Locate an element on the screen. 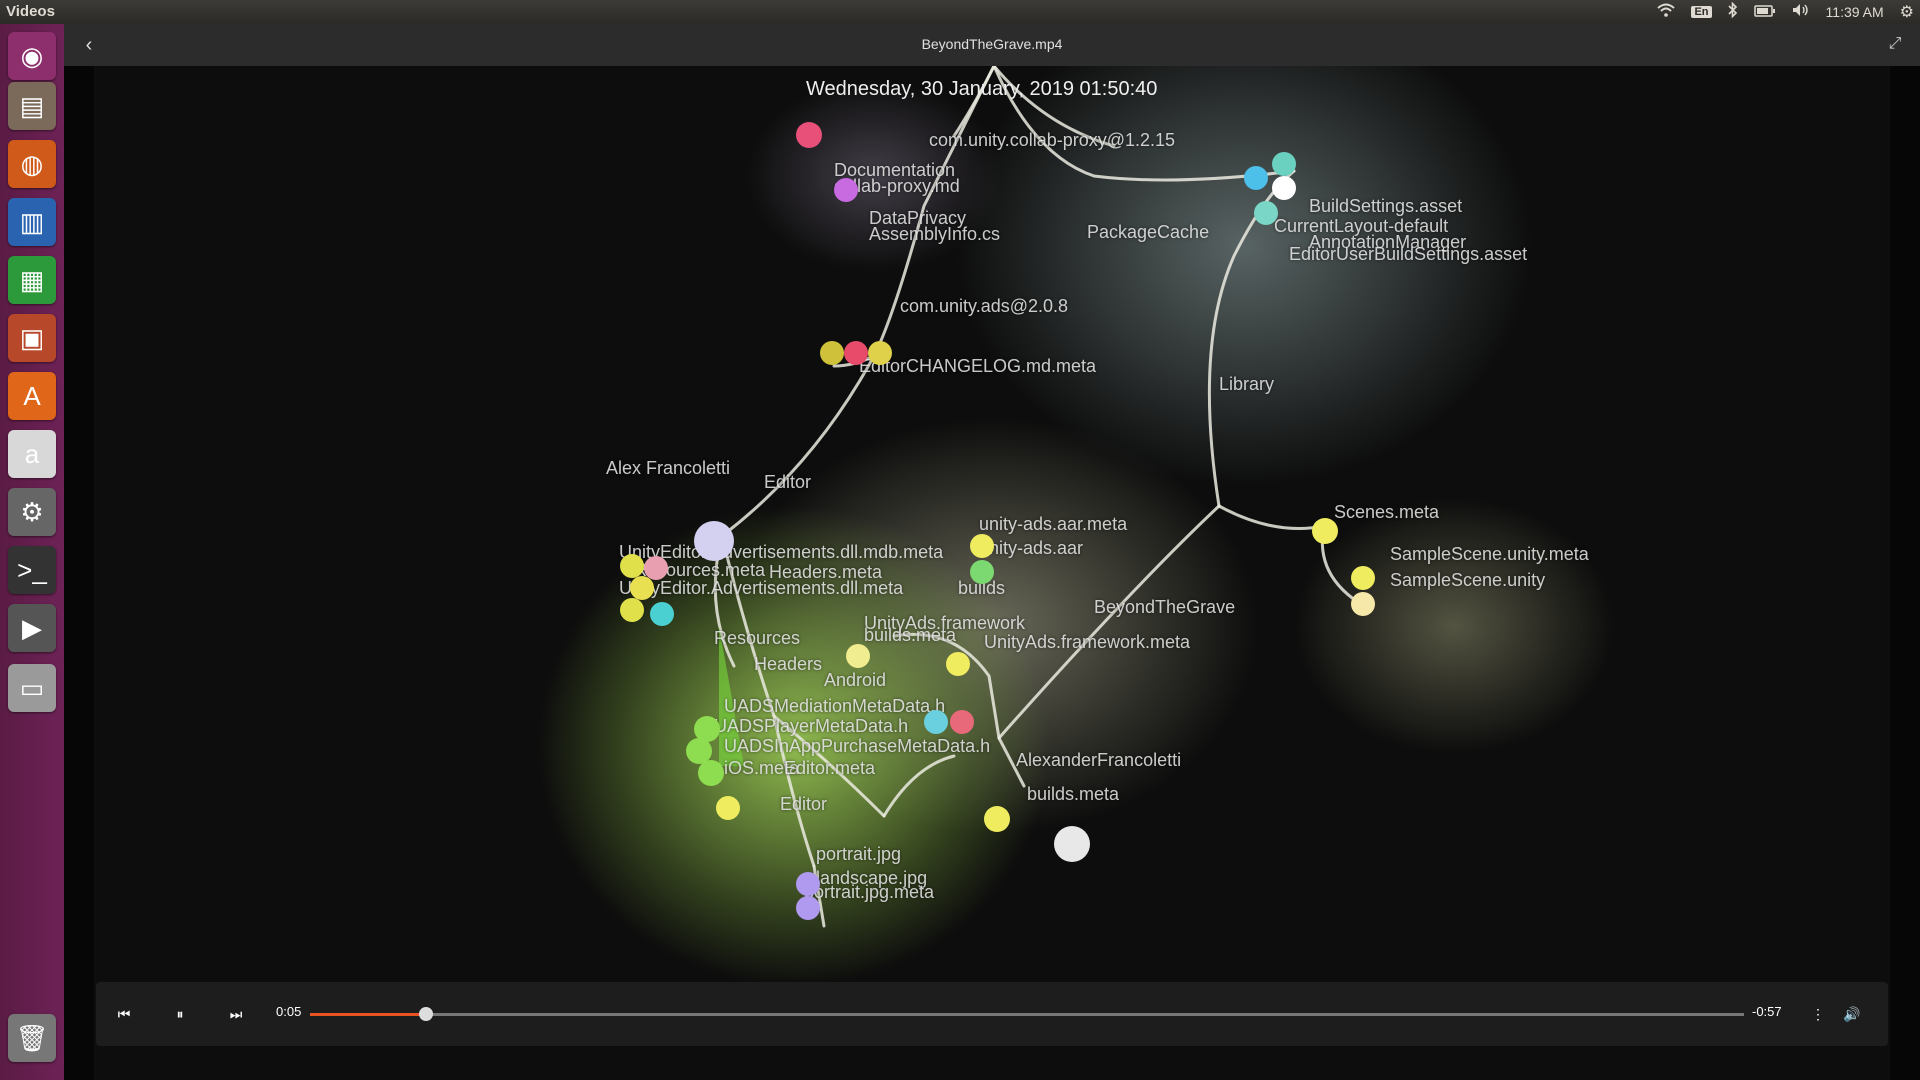 Image resolution: width=1920 pixels, height=1080 pixels. previous-icon: ⏮ is located at coordinates (124, 1014).